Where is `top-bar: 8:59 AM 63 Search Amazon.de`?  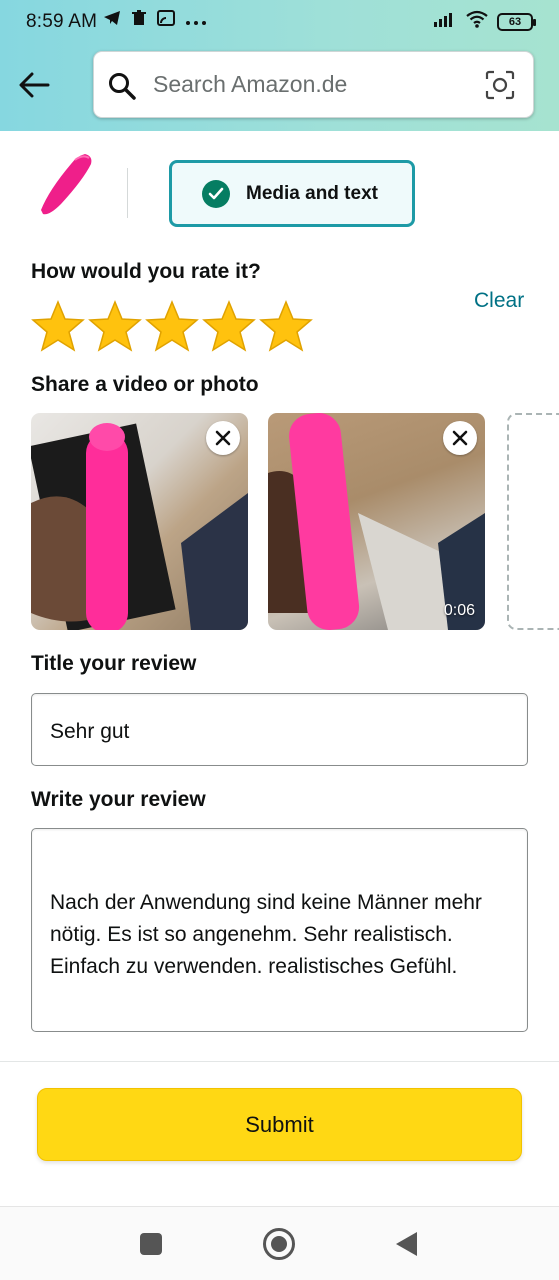 top-bar: 8:59 AM 63 Search Amazon.de is located at coordinates (279, 65).